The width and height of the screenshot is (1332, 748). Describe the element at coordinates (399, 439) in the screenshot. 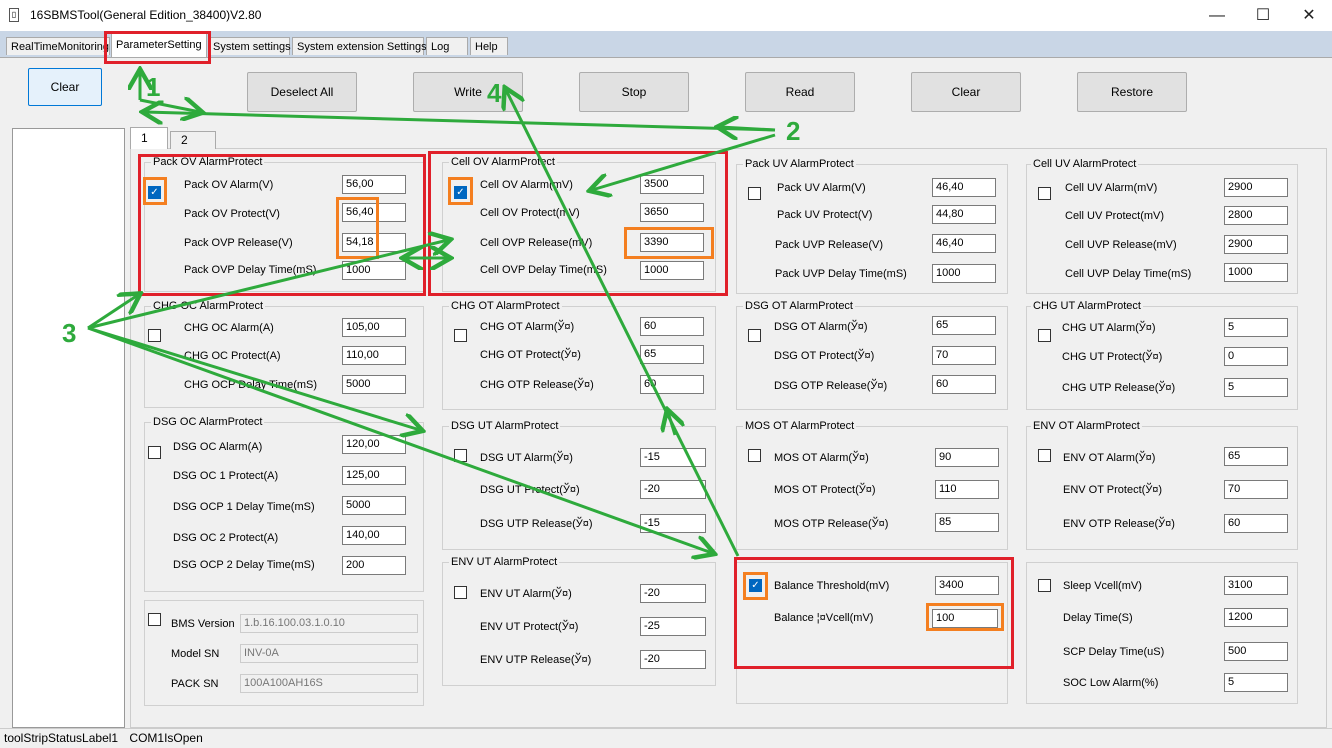

I see `arrow-3-balance` at that location.